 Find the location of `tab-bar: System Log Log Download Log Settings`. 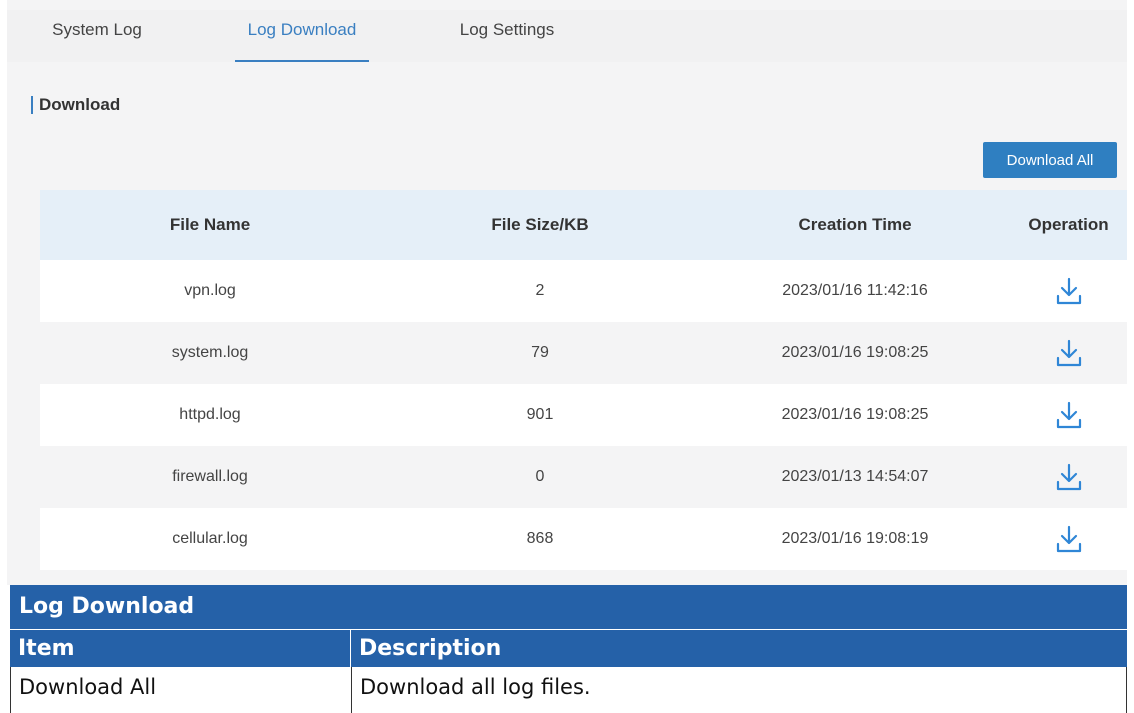

tab-bar: System Log Log Download Log Settings is located at coordinates (567, 36).